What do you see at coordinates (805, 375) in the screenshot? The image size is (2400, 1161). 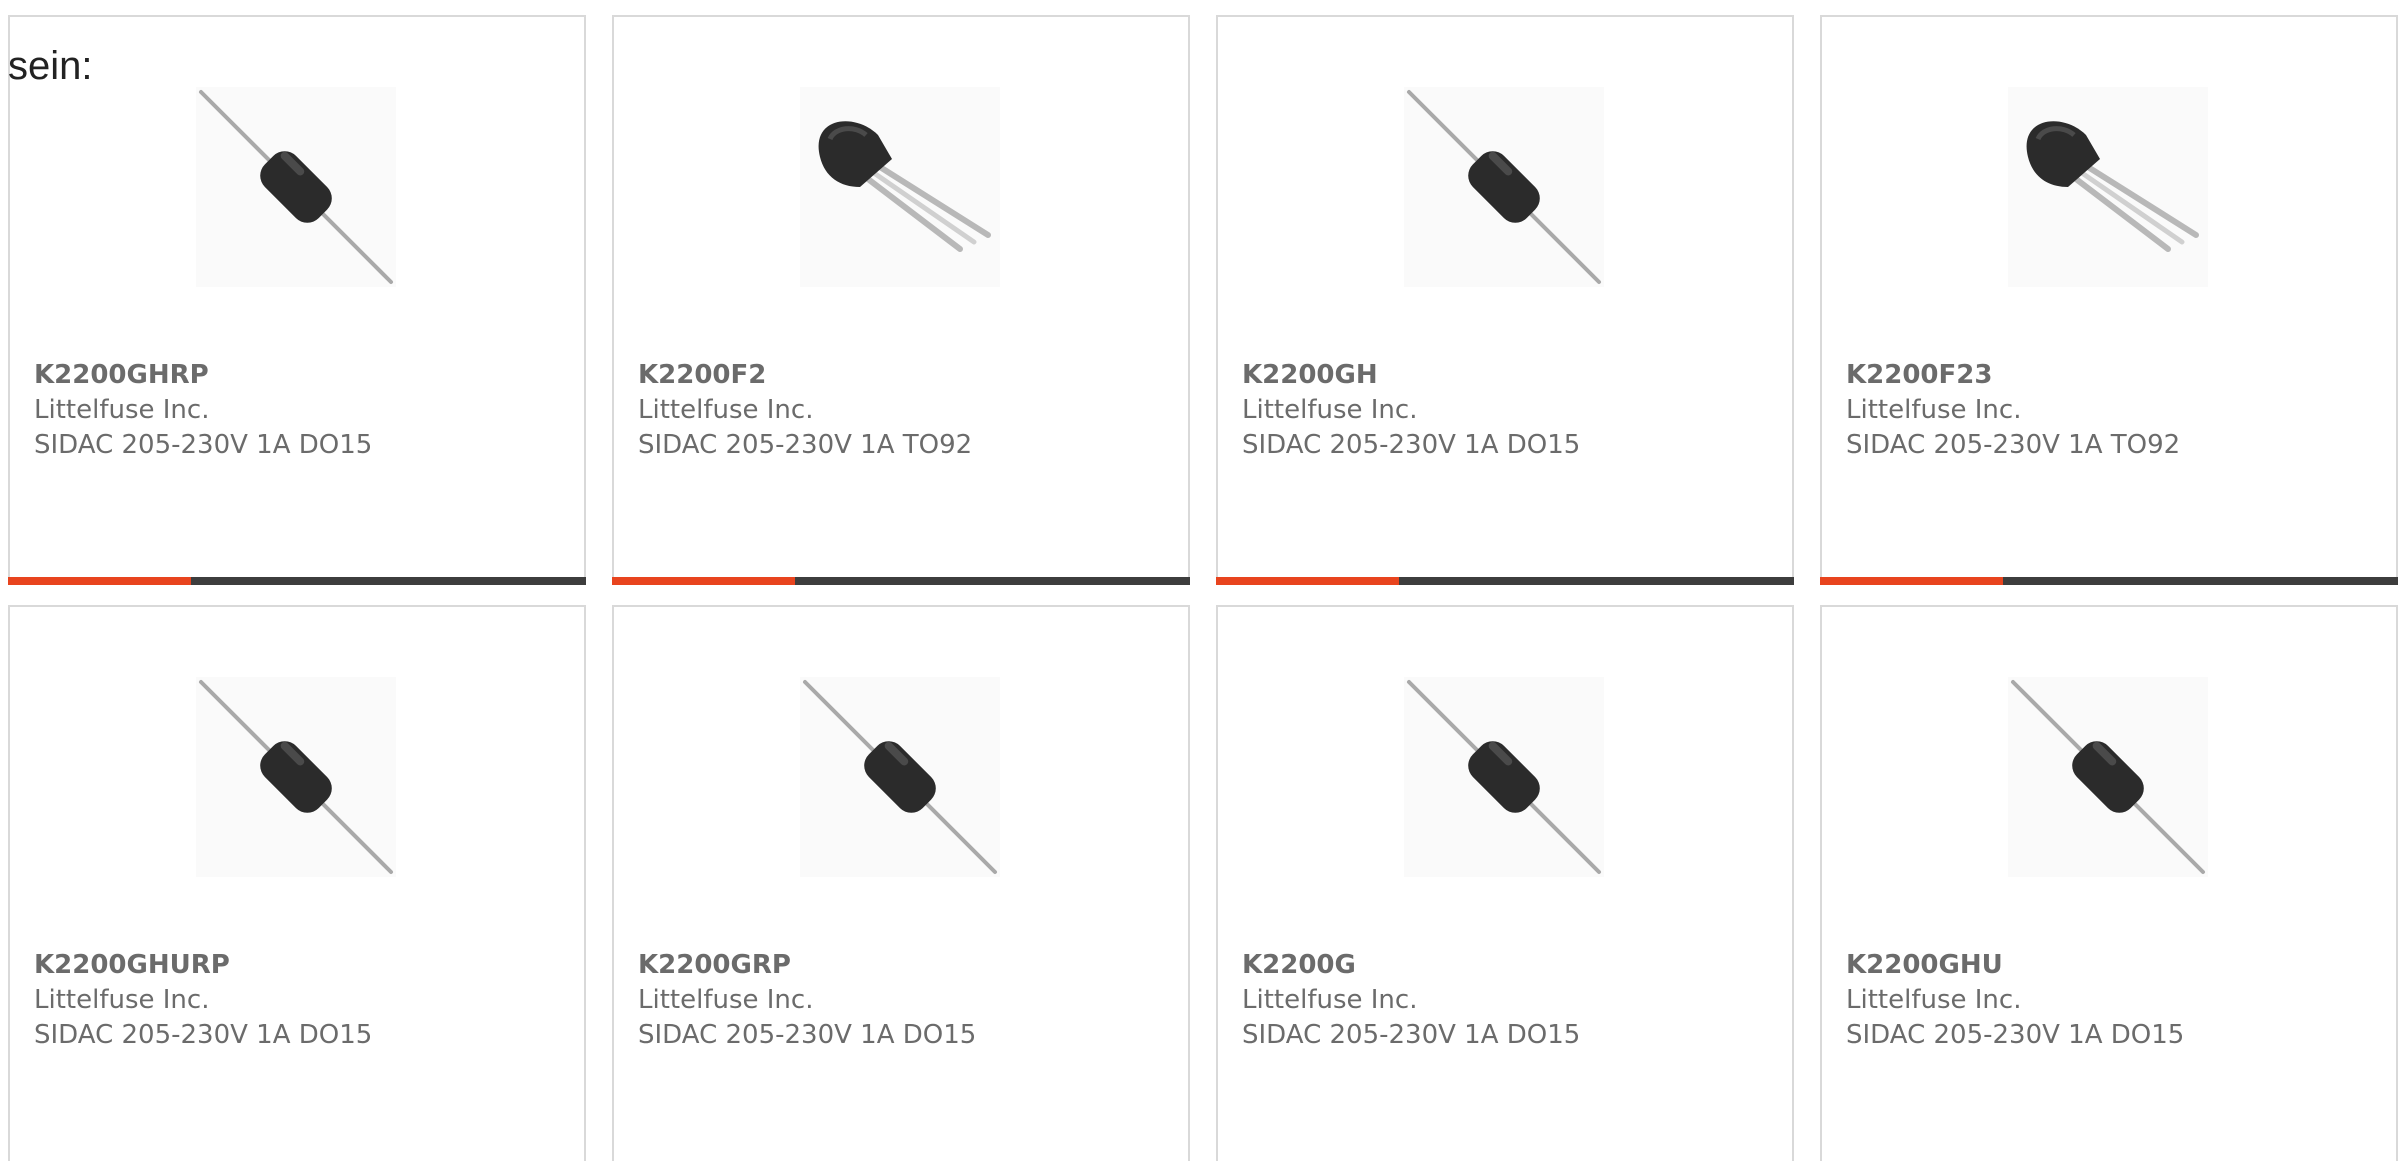 I see `part-number: K2200F2` at bounding box center [805, 375].